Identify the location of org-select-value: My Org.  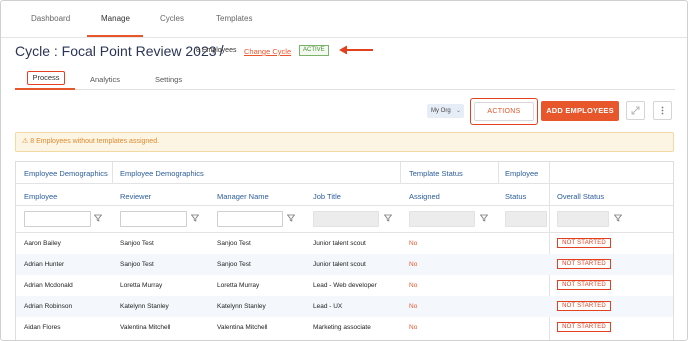
(441, 111).